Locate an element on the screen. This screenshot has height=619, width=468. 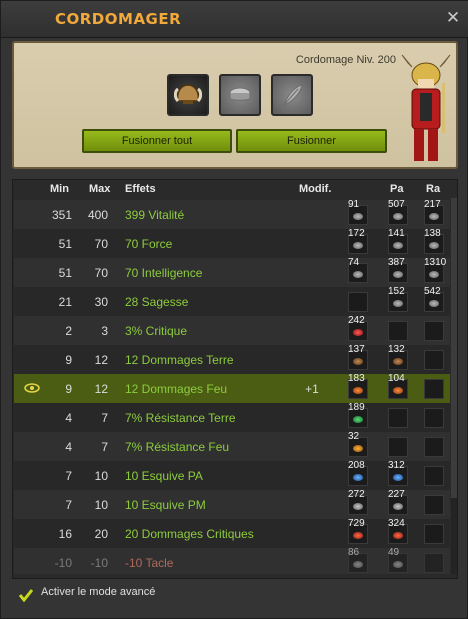
max-value: 70 is located at coordinates (101, 244).